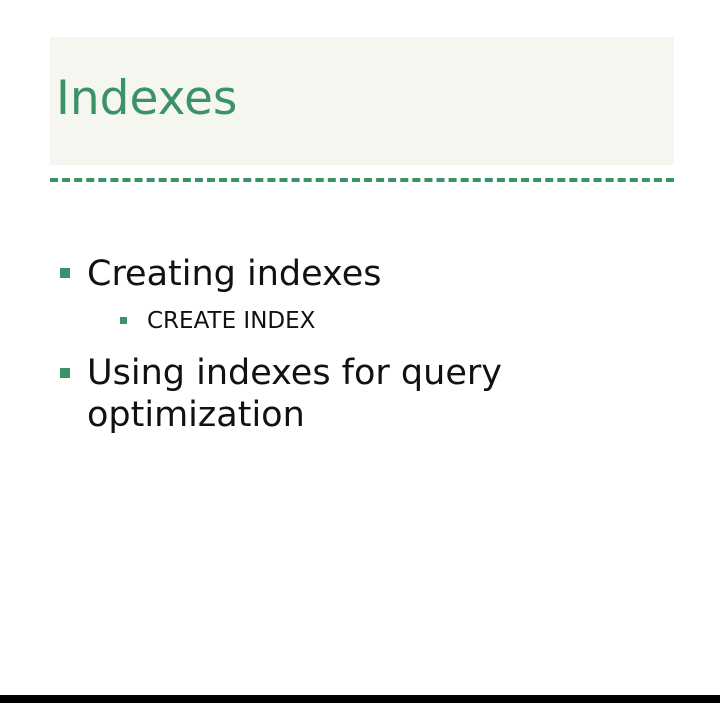  What do you see at coordinates (196, 415) in the screenshot?
I see `bullet-text-query-optimization-line2: optimization` at bounding box center [196, 415].